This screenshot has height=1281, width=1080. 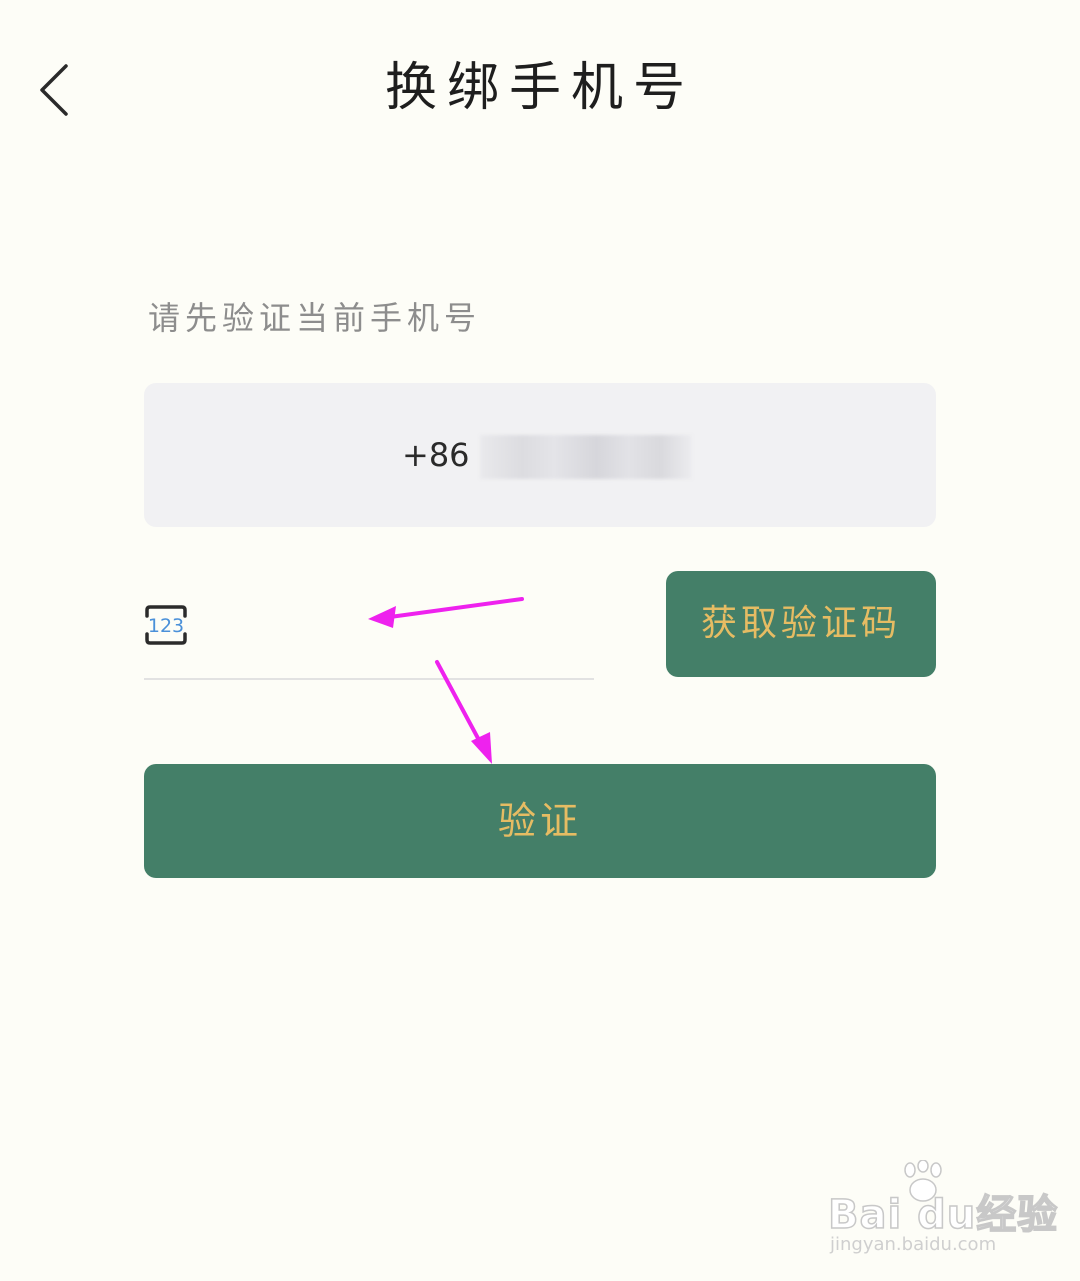 I want to click on current-phone-field: +86, so click(x=540, y=455).